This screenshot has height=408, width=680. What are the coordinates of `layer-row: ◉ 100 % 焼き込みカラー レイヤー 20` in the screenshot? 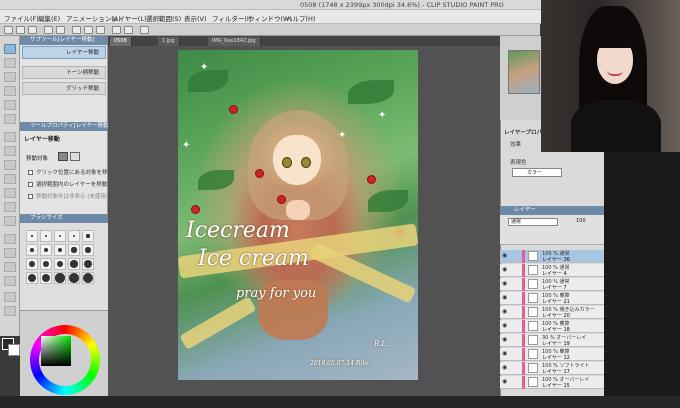 It's located at (552, 312).